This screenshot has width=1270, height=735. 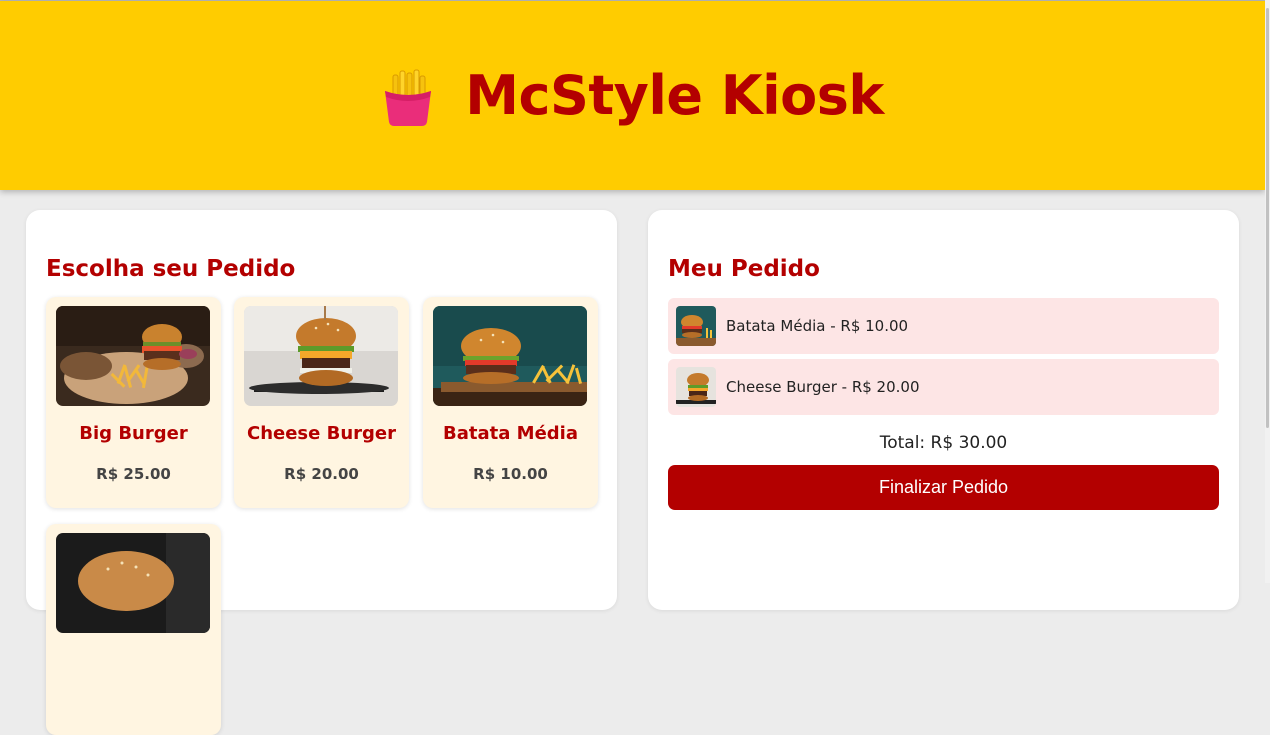 I want to click on burger-fries-photo, so click(x=133, y=356).